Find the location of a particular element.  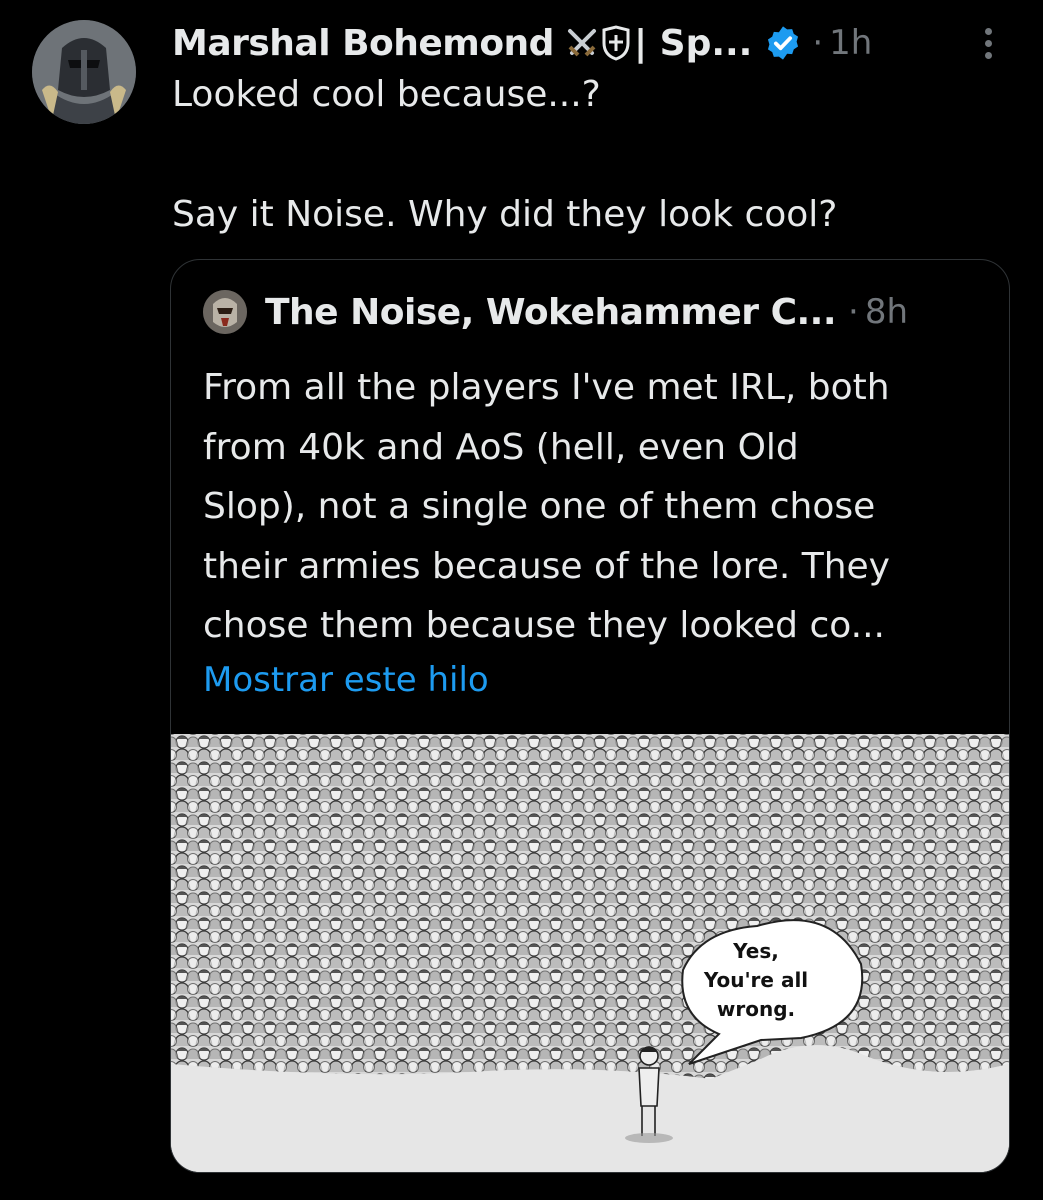

quoted-text-line: from 40k and AoS (hell, even Old is located at coordinates (501, 447).